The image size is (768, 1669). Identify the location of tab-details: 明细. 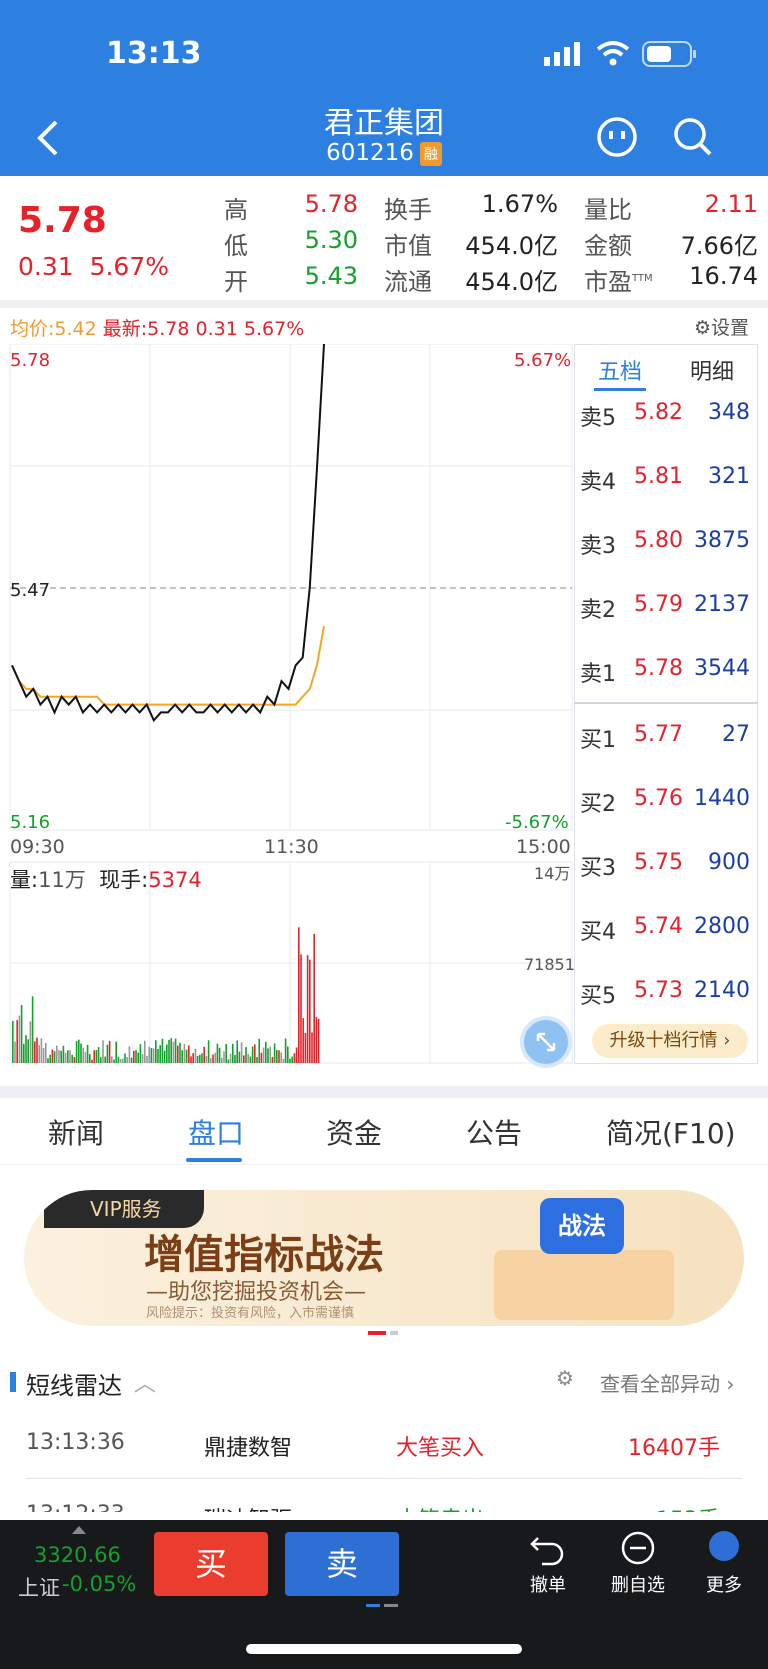
(712, 370).